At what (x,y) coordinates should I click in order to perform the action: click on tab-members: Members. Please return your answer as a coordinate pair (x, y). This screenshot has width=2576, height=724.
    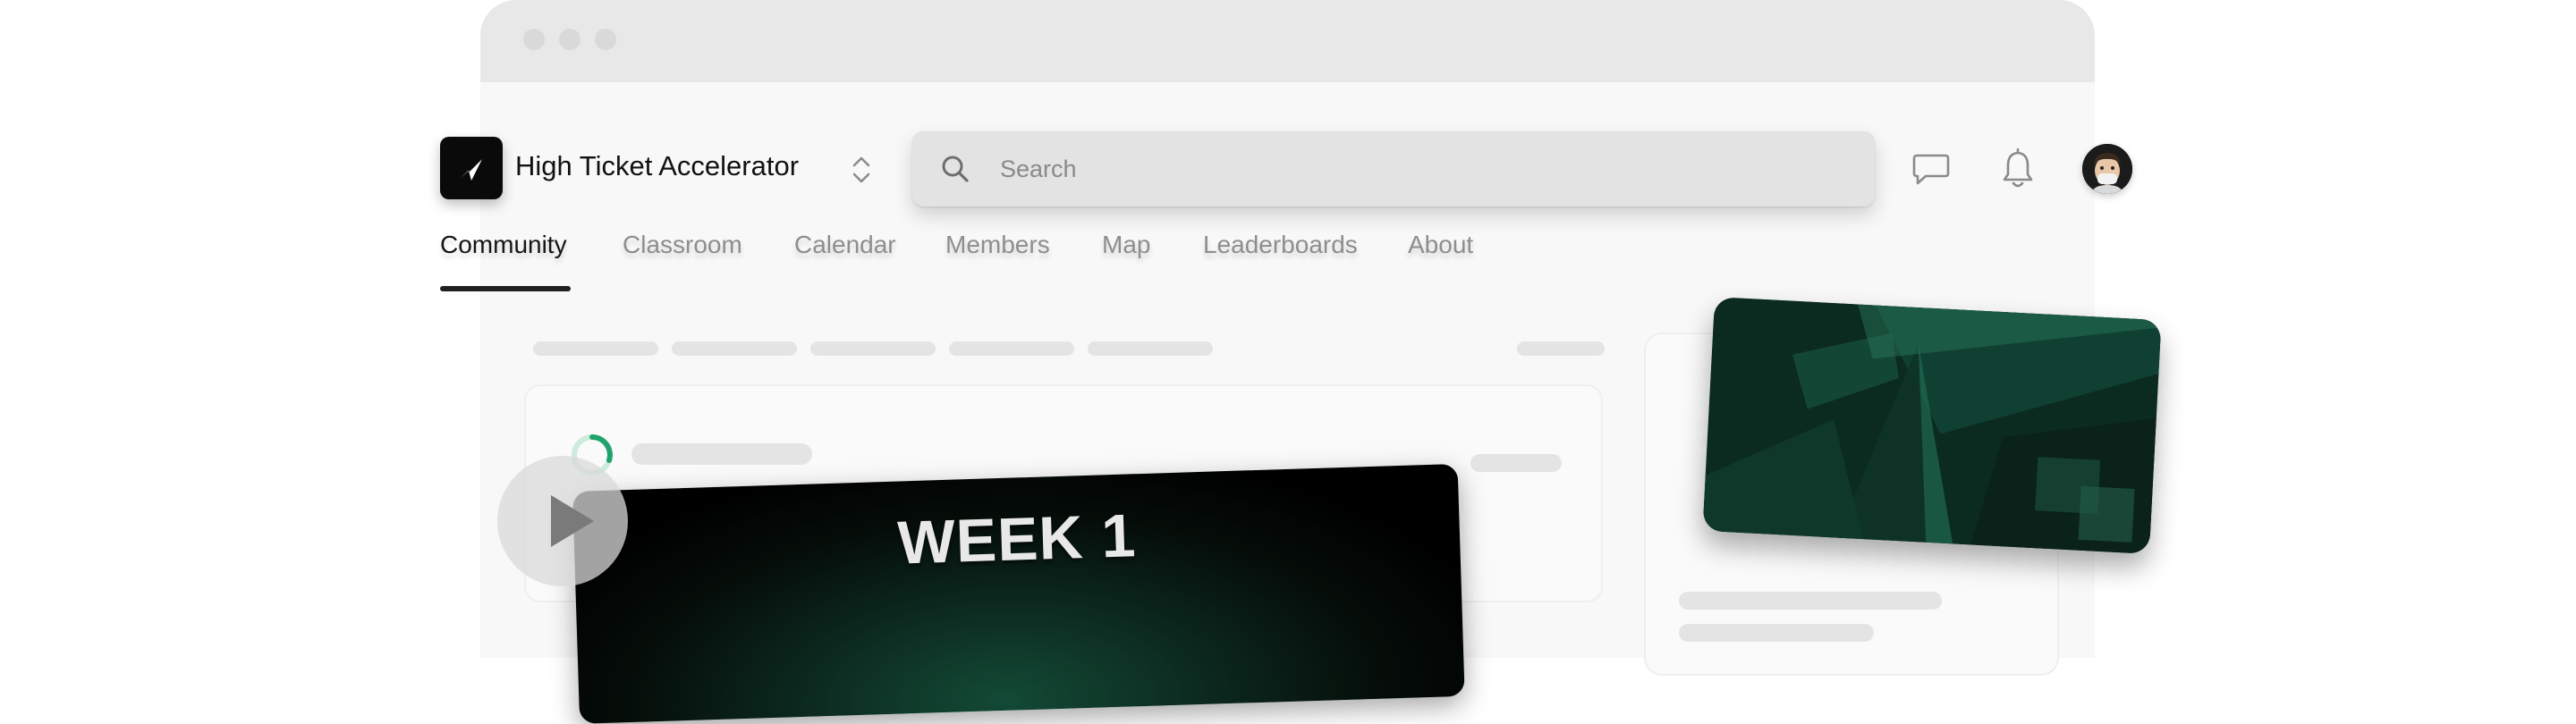
    Looking at the image, I should click on (997, 245).